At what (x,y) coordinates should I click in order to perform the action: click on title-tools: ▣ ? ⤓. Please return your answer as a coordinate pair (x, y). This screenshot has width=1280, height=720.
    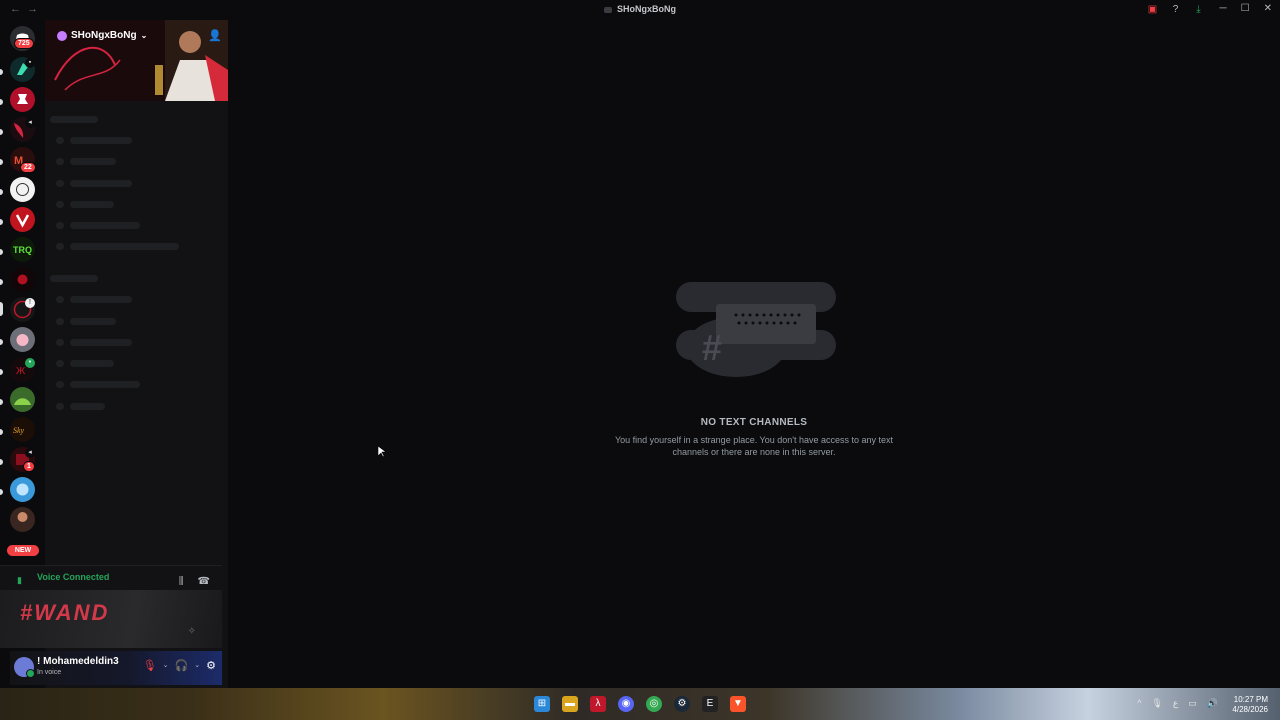
    Looking at the image, I should click on (1175, 9).